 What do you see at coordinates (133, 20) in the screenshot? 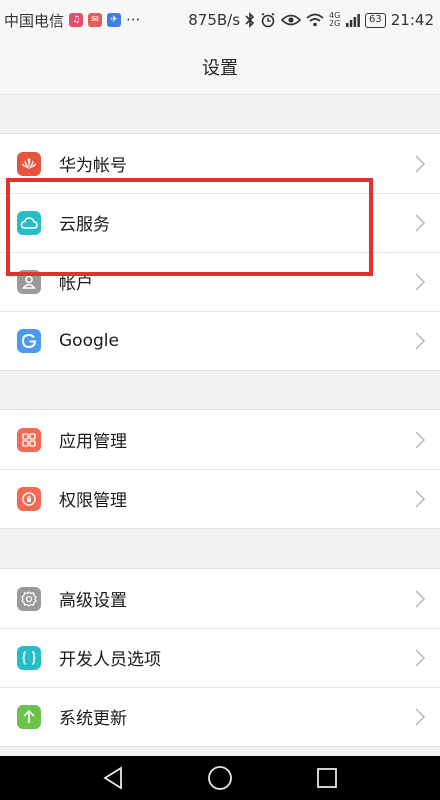
I see `more-notifications-icon: ···` at bounding box center [133, 20].